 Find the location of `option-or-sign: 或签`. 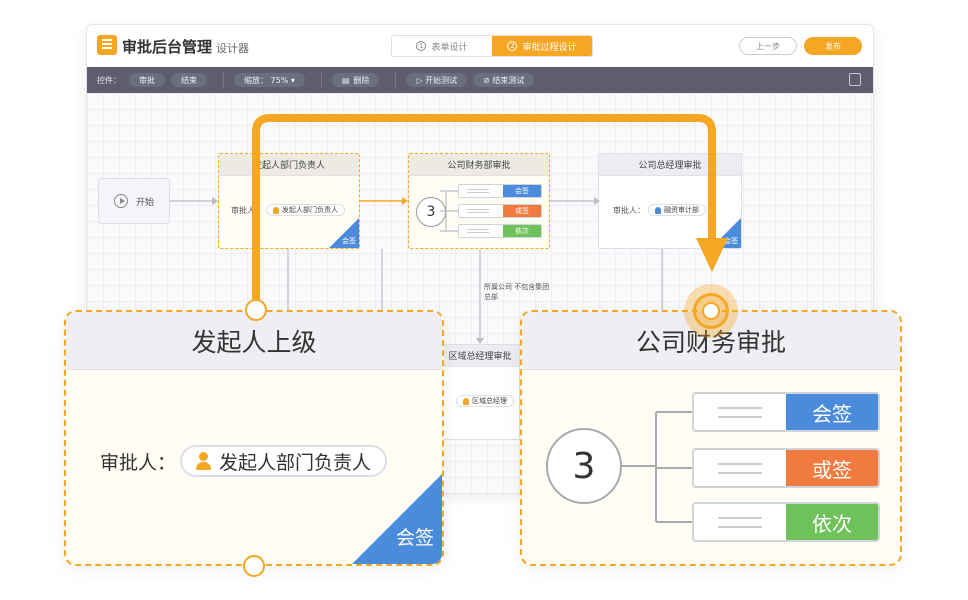

option-or-sign: 或签 is located at coordinates (786, 468).